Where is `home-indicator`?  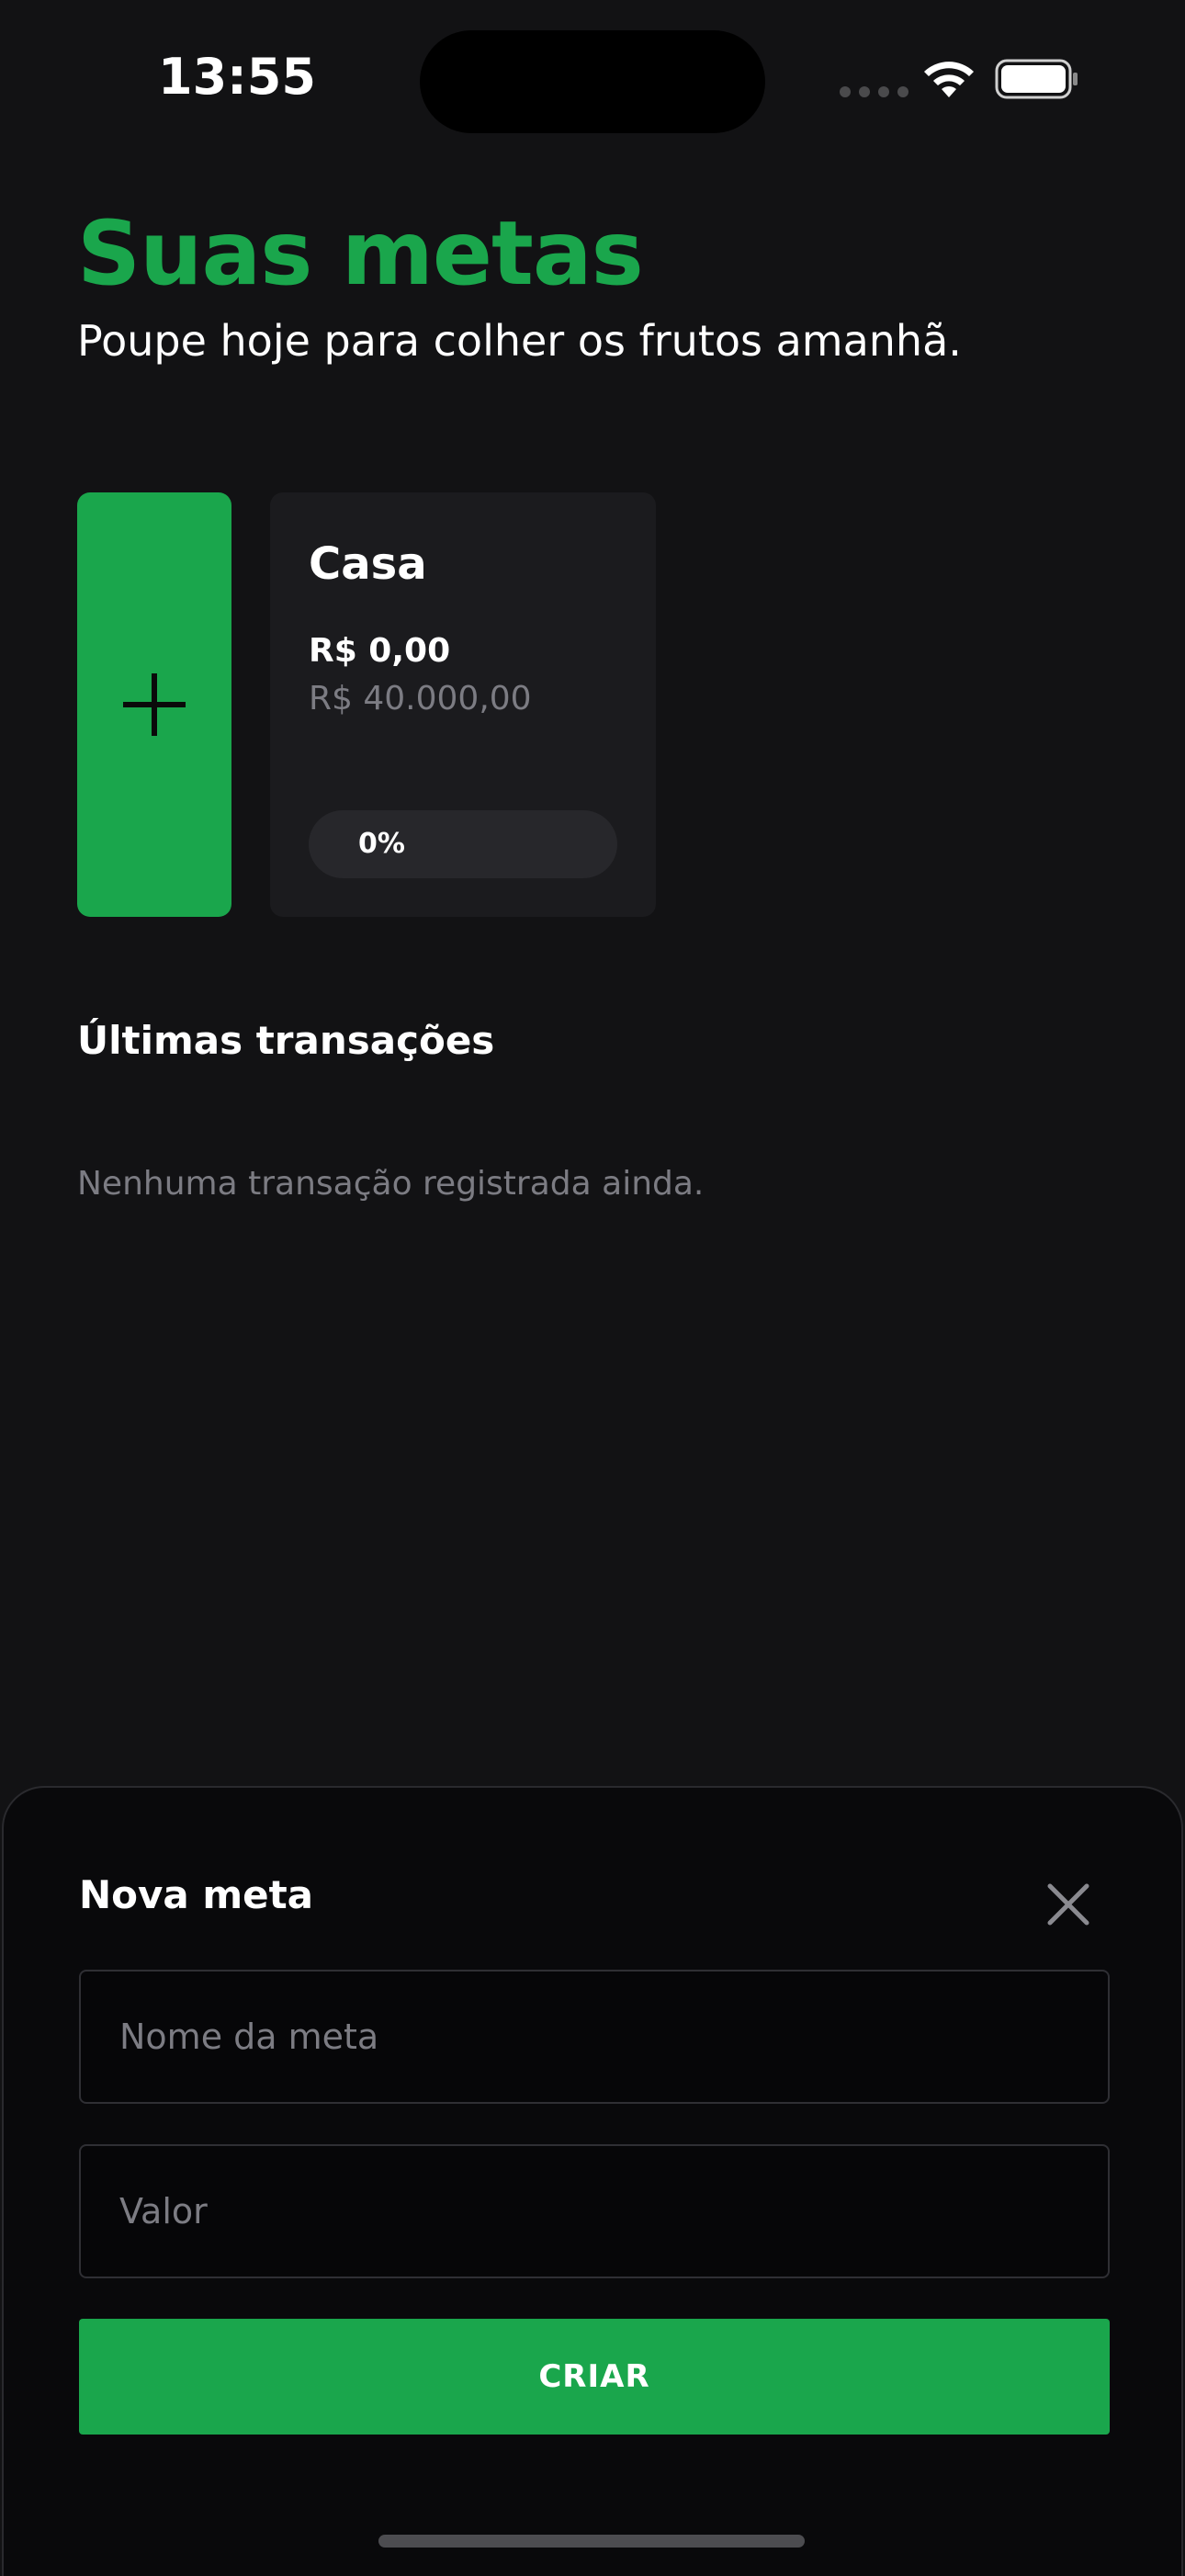 home-indicator is located at coordinates (591, 2541).